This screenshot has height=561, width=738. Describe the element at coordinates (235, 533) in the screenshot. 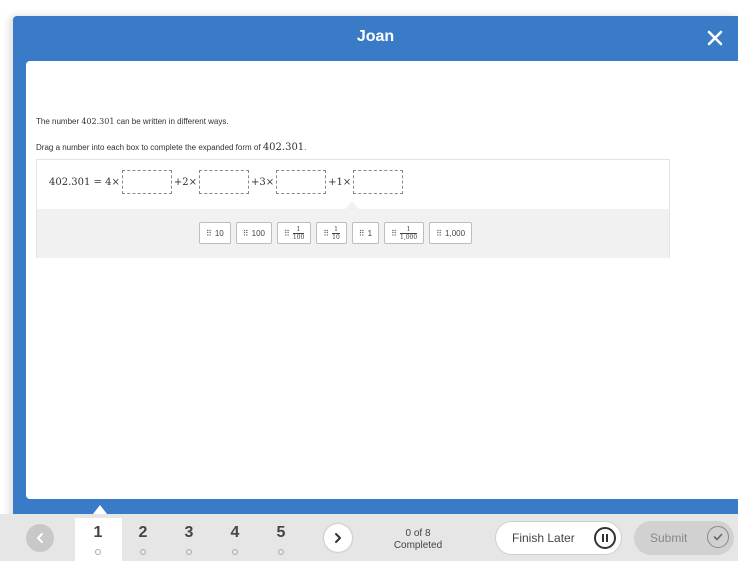

I see `question-tab-4: 4` at that location.